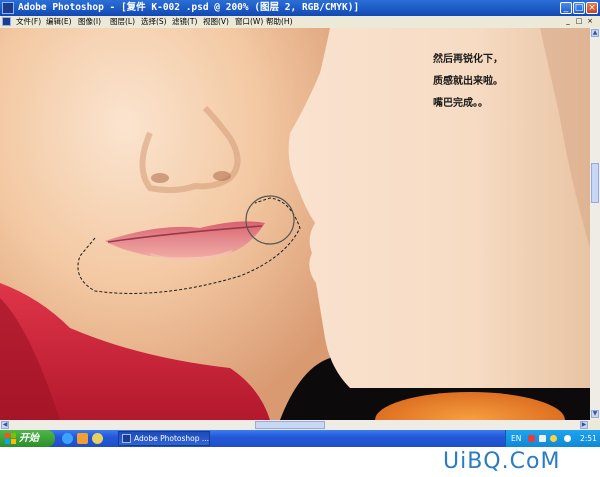 The image size is (600, 477). Describe the element at coordinates (595, 224) in the screenshot. I see `vertical-scrollbar: ▲ ▼` at that location.